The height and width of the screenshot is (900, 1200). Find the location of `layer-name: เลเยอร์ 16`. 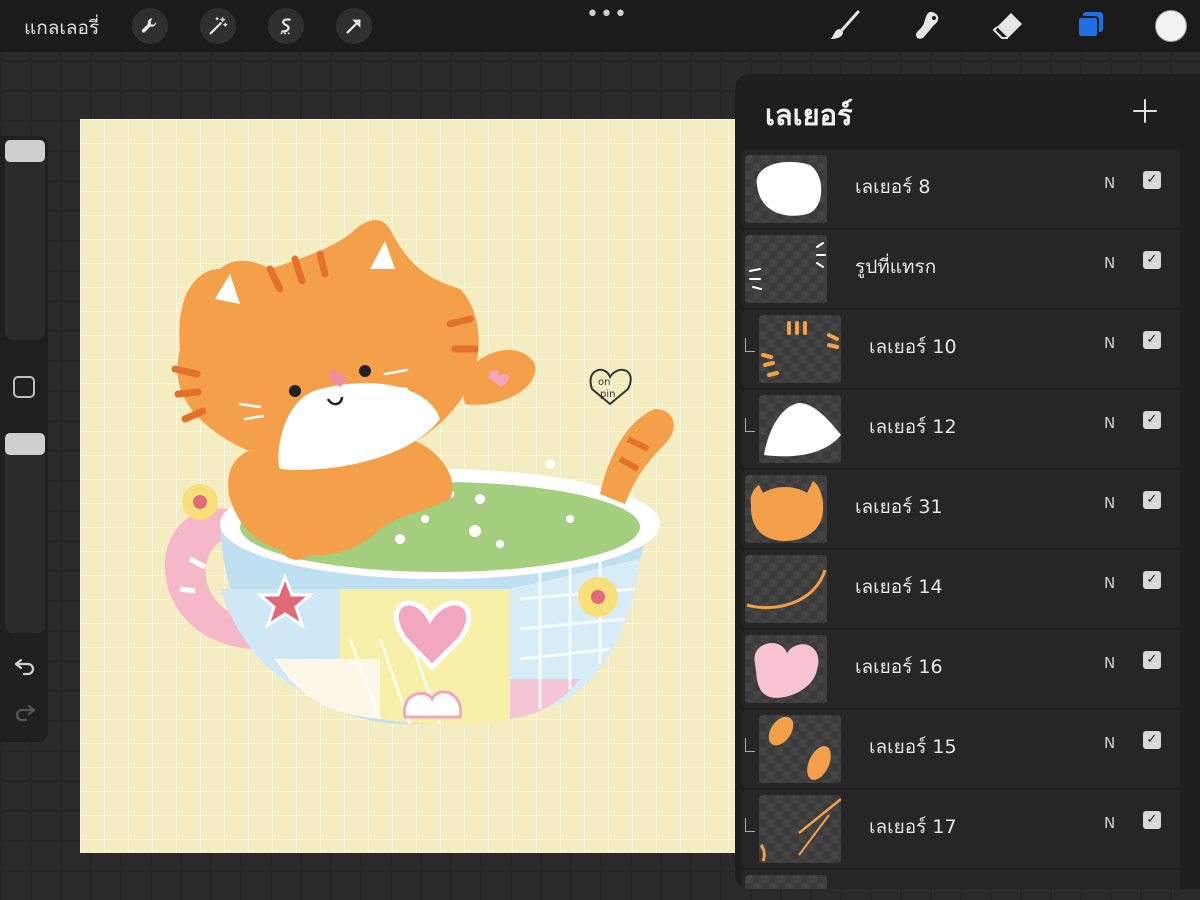

layer-name: เลเยอร์ 16 is located at coordinates (899, 667).